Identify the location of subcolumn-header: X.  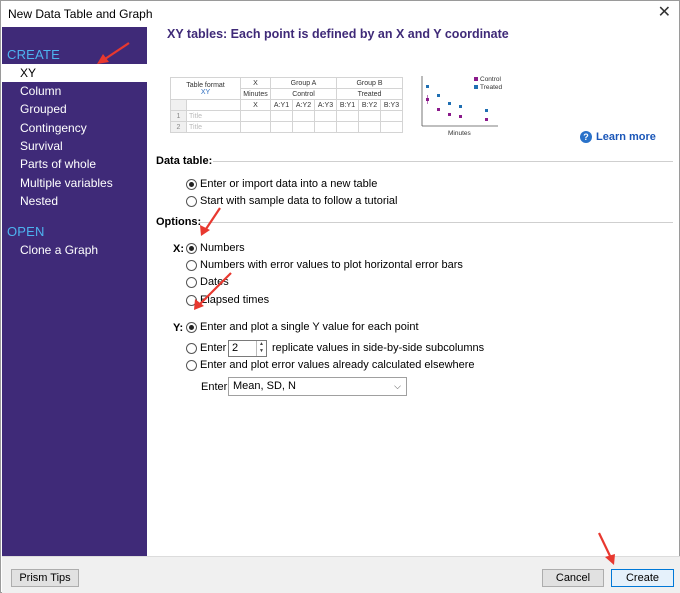
(255, 105).